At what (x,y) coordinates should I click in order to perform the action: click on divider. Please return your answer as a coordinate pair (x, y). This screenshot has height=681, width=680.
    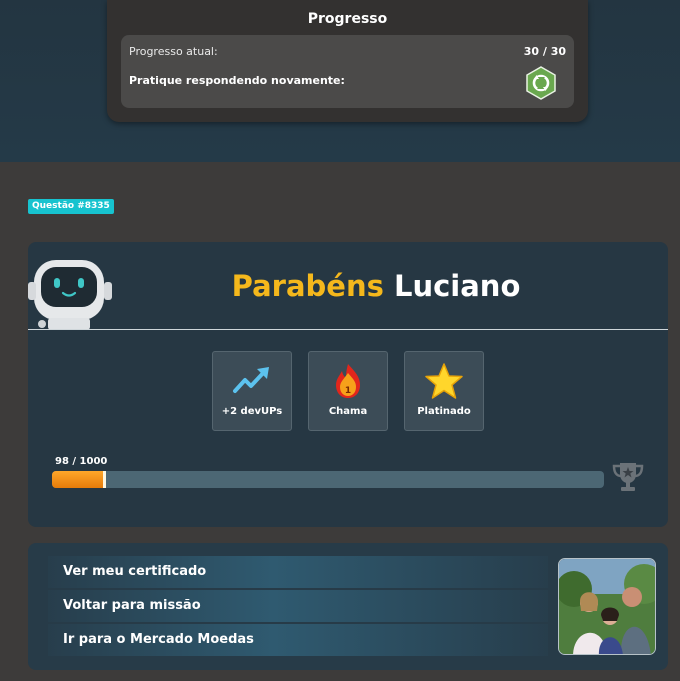
    Looking at the image, I should click on (348, 329).